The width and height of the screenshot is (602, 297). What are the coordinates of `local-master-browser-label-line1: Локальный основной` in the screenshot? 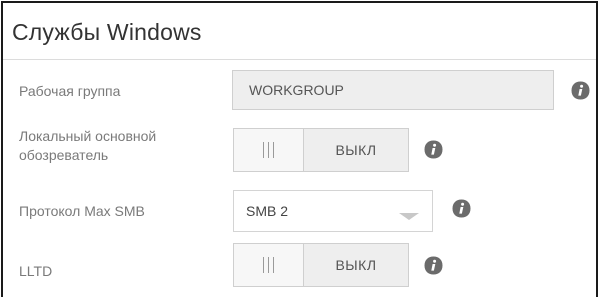 It's located at (88, 136).